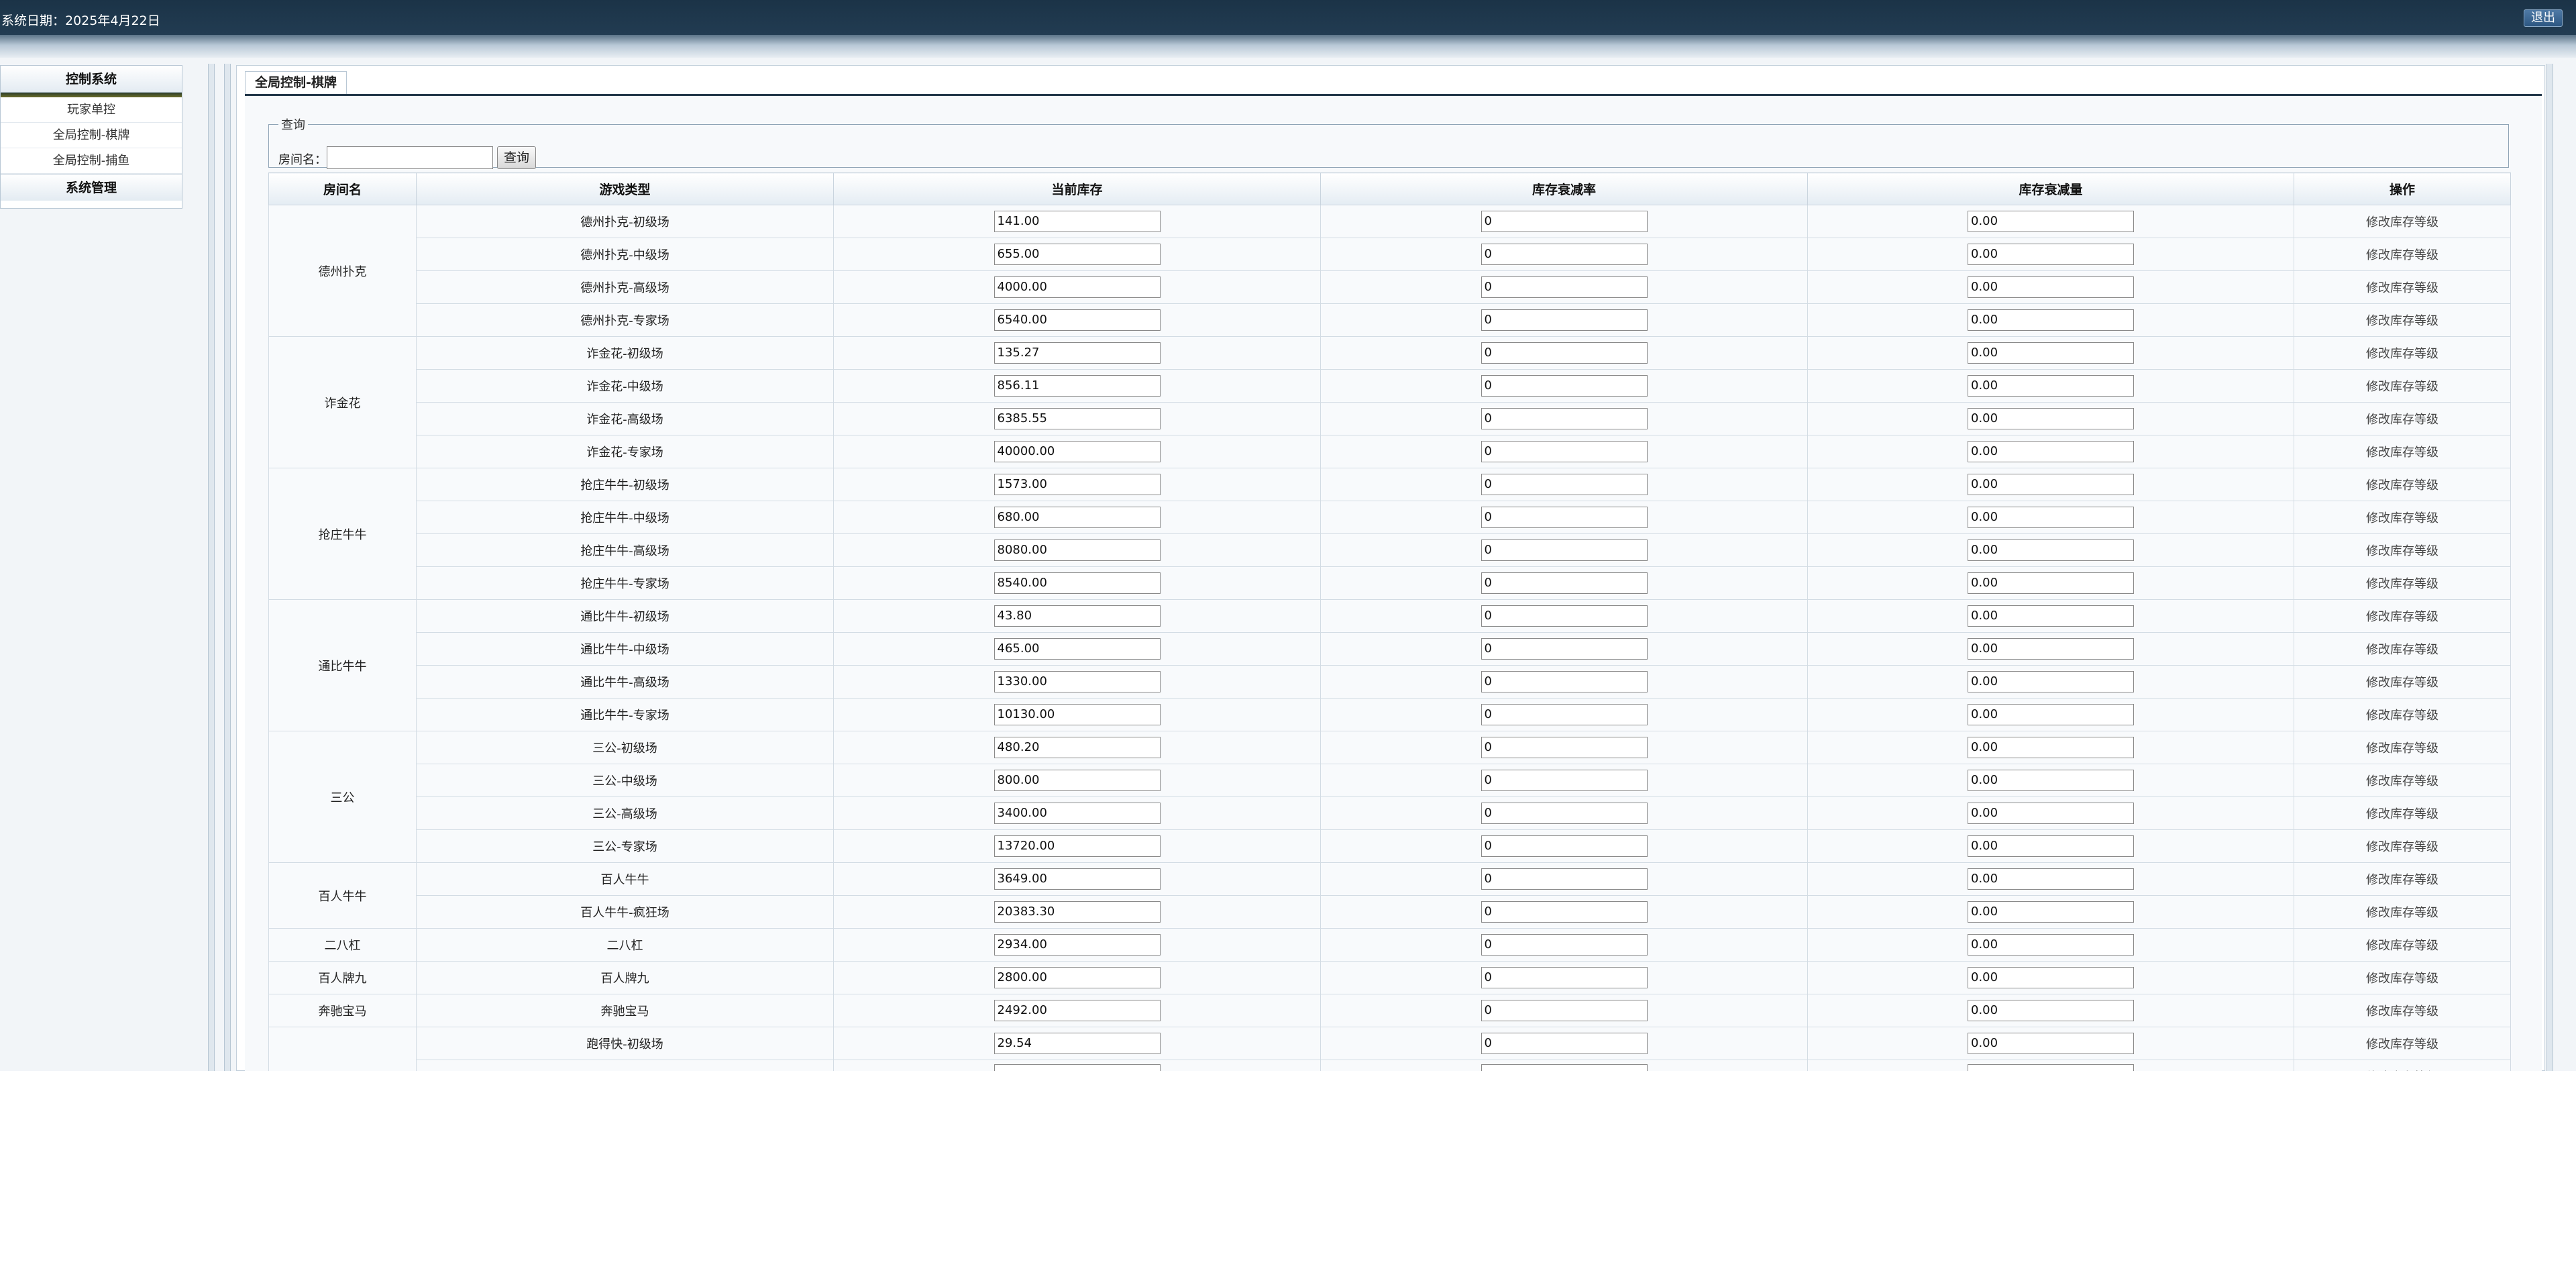 The height and width of the screenshot is (1287, 2576). I want to click on current-stock-input: 3400.00, so click(1077, 814).